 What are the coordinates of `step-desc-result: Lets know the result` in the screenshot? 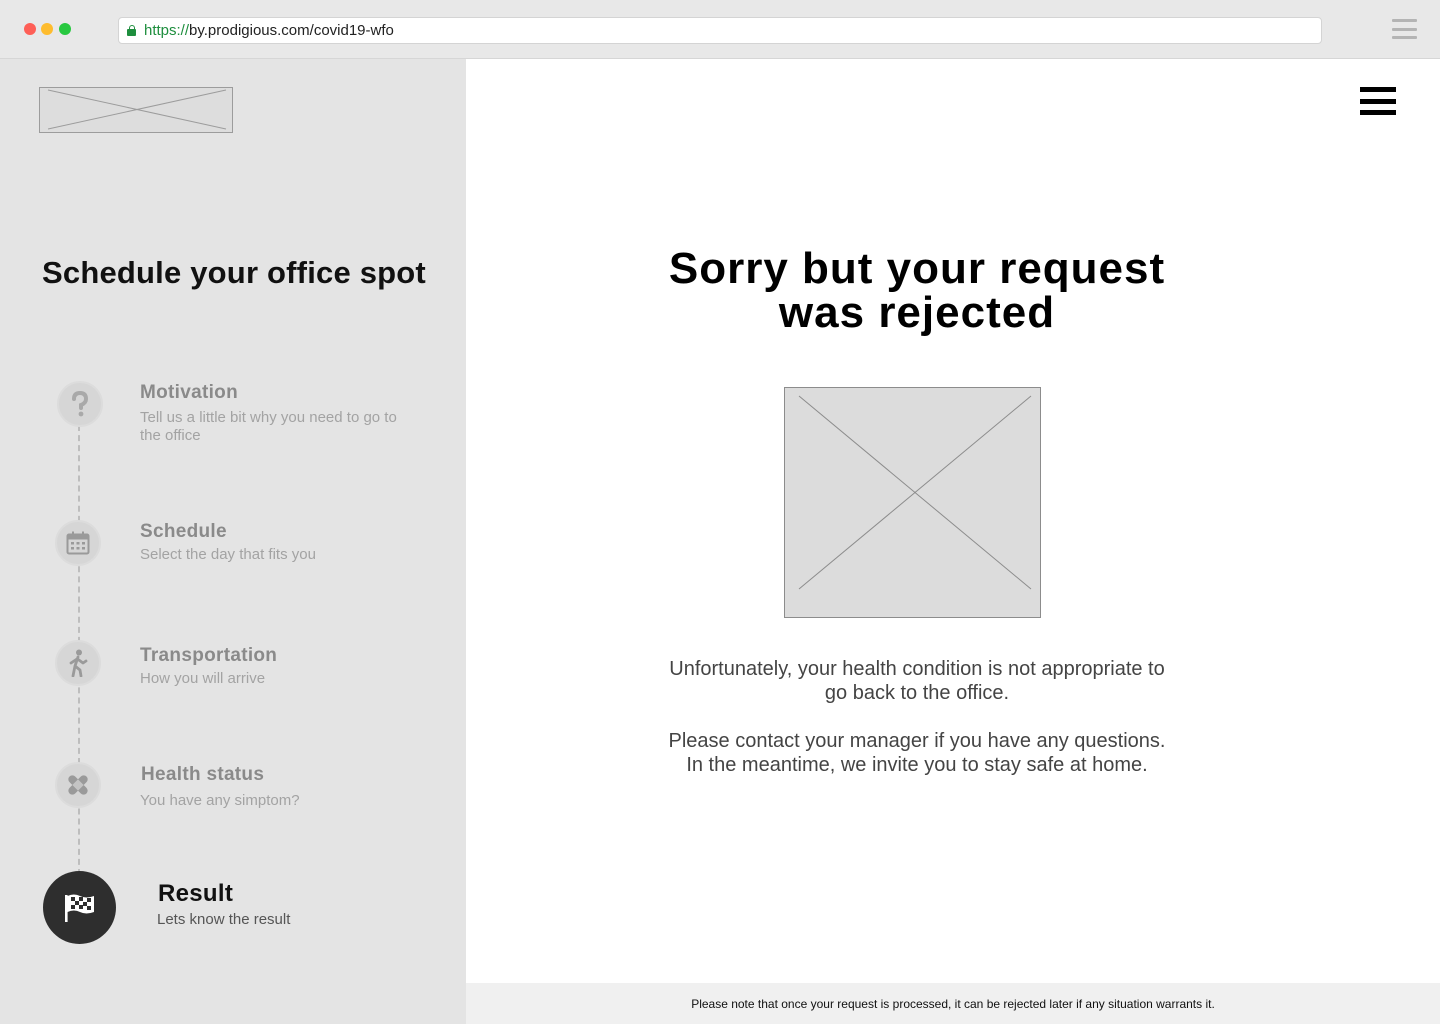 It's located at (224, 919).